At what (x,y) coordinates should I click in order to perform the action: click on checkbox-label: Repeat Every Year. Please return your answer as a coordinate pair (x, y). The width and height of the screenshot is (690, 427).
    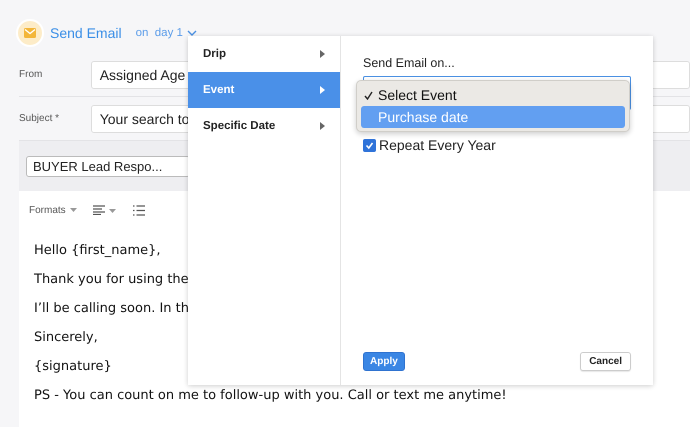
    Looking at the image, I should click on (437, 145).